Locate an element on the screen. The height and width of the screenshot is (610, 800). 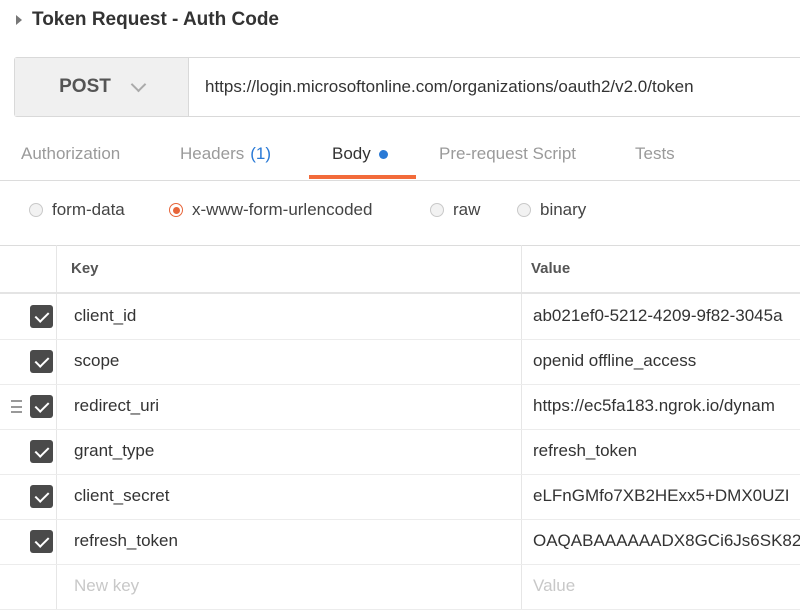
radio-label: raw is located at coordinates (467, 209).